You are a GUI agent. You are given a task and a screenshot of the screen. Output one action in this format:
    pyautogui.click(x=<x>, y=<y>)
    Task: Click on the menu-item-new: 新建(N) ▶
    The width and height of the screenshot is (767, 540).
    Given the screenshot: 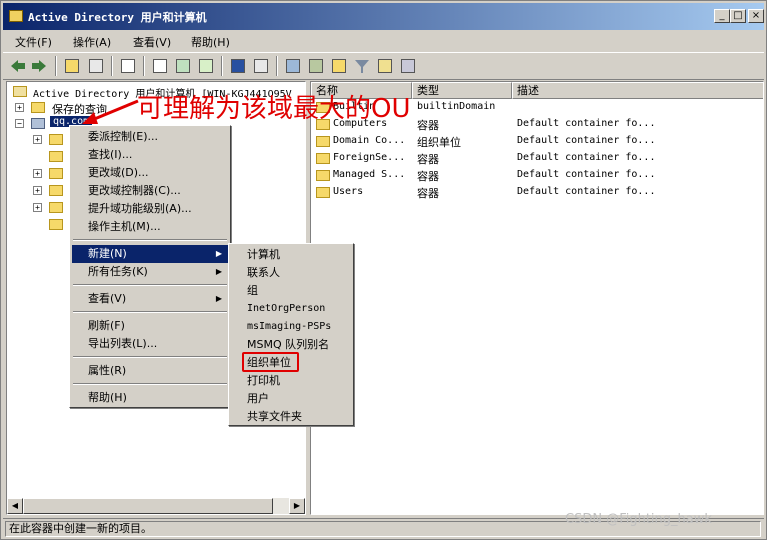 What is the action you would take?
    pyautogui.click(x=150, y=254)
    